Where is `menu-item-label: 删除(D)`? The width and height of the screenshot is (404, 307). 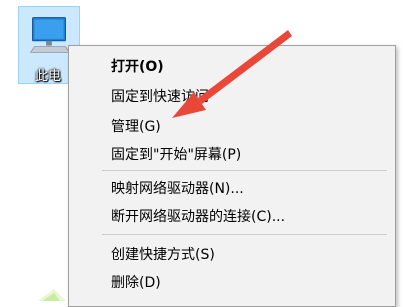
menu-item-label: 删除(D) is located at coordinates (136, 283).